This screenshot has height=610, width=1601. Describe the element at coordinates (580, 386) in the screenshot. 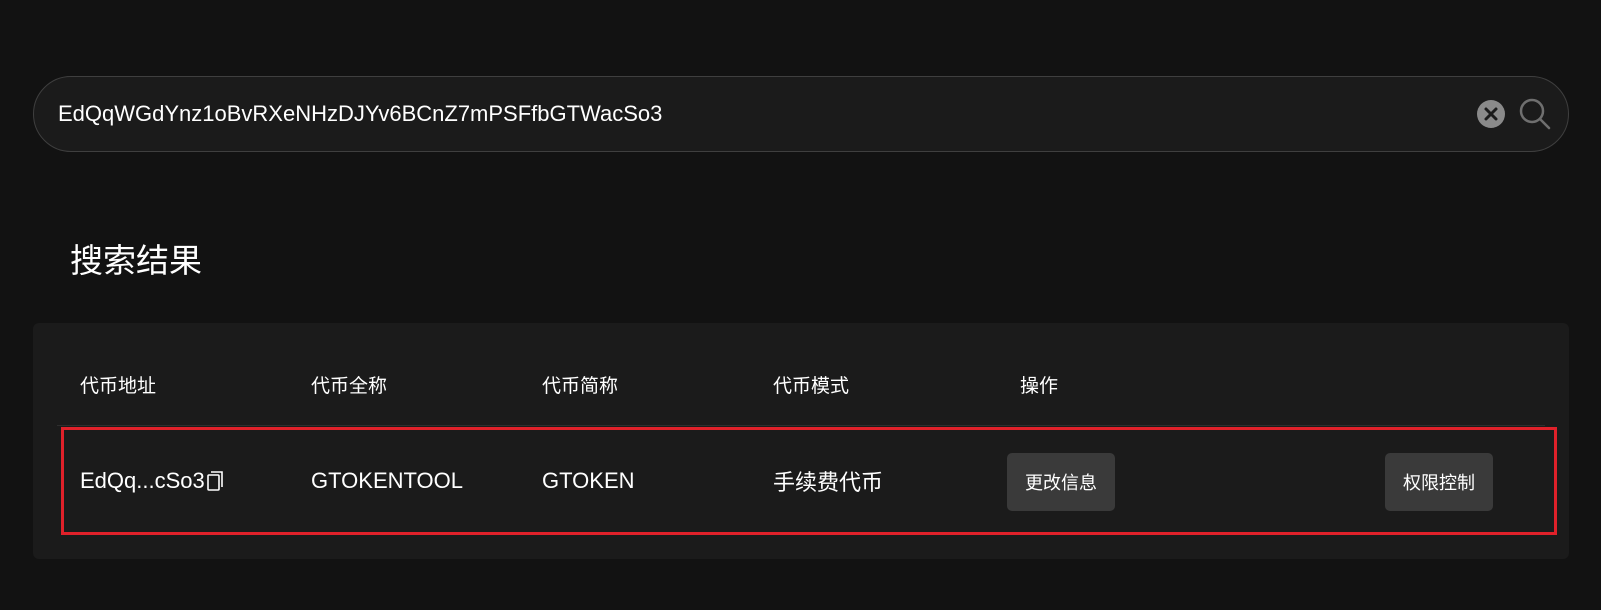

I see `column-header-token-short-name: 代币简称` at that location.